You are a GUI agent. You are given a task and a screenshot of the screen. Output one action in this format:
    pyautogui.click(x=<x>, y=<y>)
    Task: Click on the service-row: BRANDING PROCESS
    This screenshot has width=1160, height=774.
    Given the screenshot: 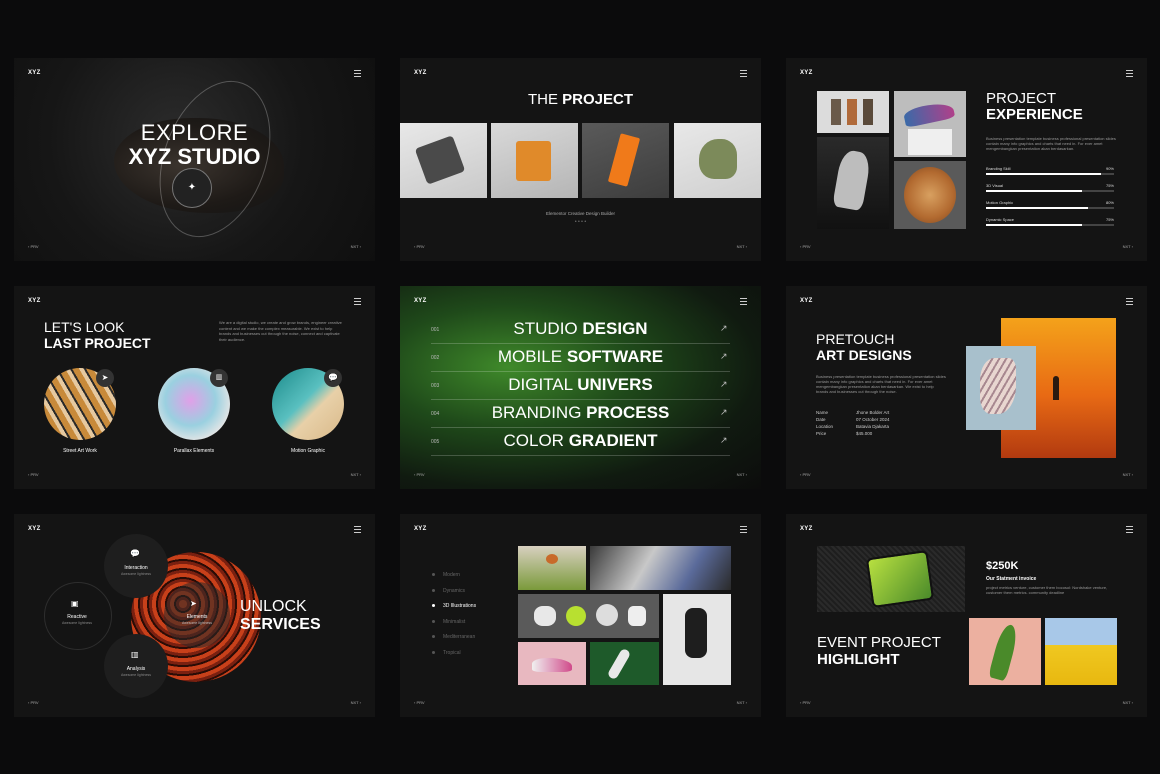 What is the action you would take?
    pyautogui.click(x=580, y=413)
    